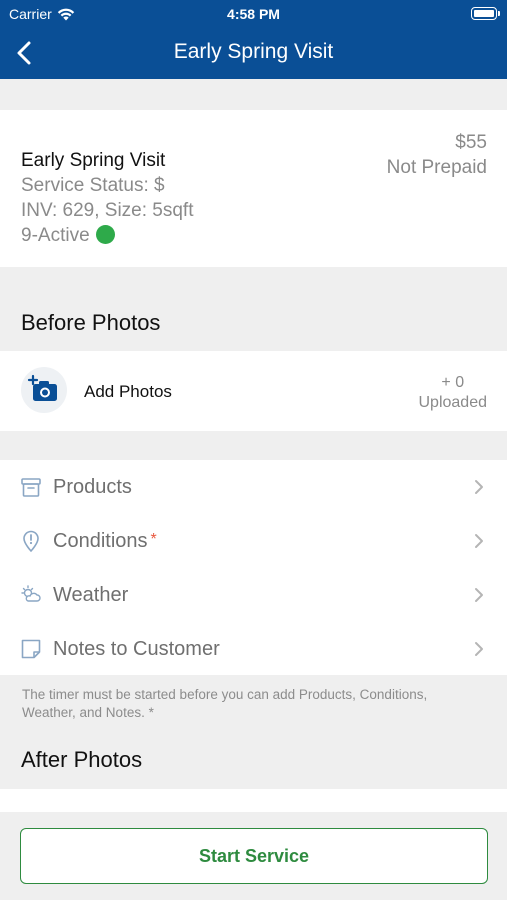 The height and width of the screenshot is (900, 507). What do you see at coordinates (107, 210) in the screenshot?
I see `inventory-size: INV: 629, Size: 5sqft` at bounding box center [107, 210].